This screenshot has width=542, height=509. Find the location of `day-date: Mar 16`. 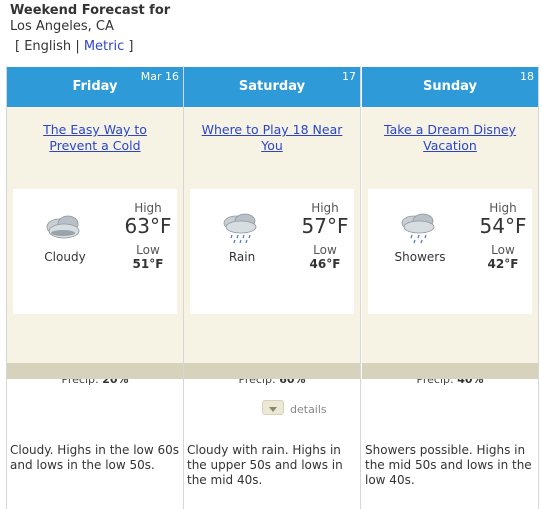

day-date: Mar 16 is located at coordinates (159, 76).